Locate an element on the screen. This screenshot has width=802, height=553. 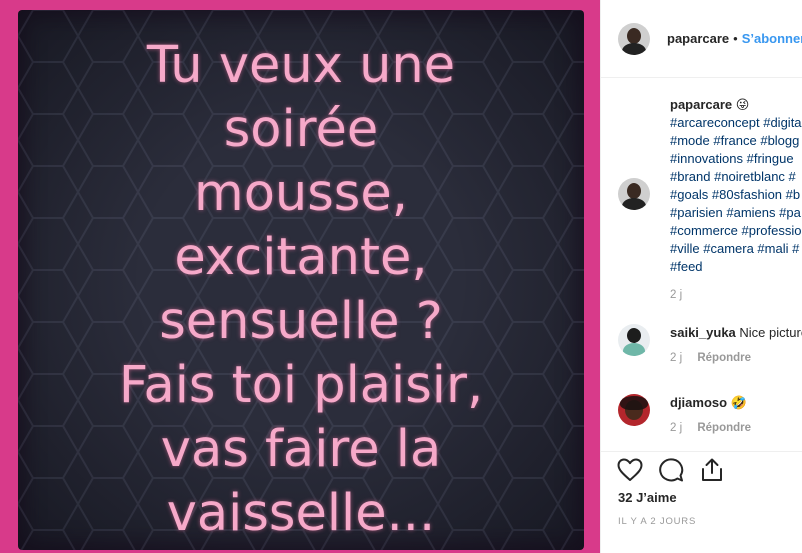
post-header: paparcare • S’abonner is located at coordinates (701, 39).